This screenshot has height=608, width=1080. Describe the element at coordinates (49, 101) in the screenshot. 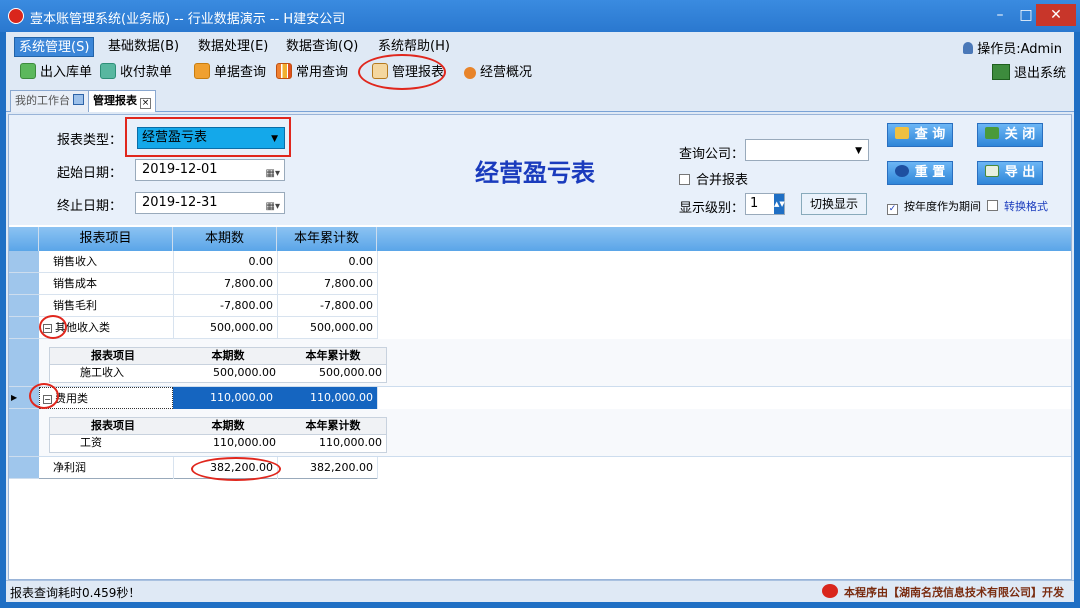

I see `tab-workbench: 我的工作台` at that location.